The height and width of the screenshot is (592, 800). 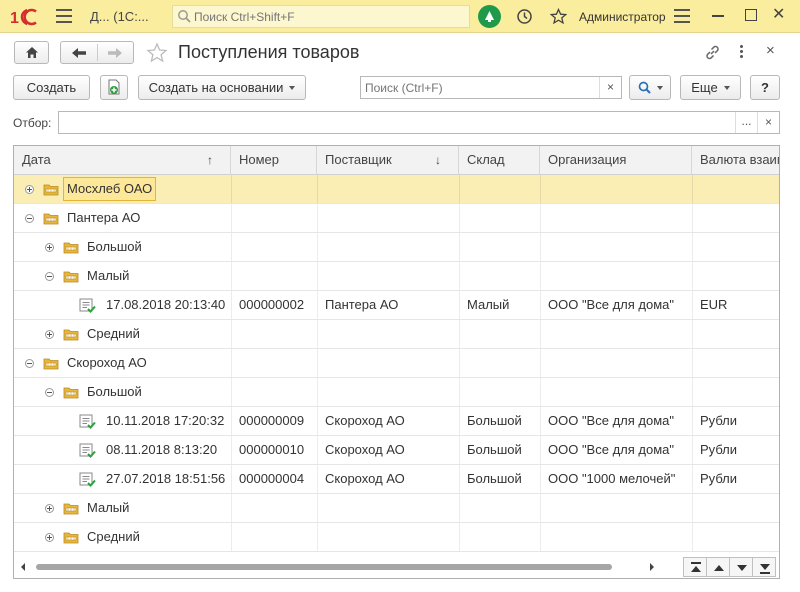 What do you see at coordinates (718, 567) in the screenshot?
I see `page-up-button` at bounding box center [718, 567].